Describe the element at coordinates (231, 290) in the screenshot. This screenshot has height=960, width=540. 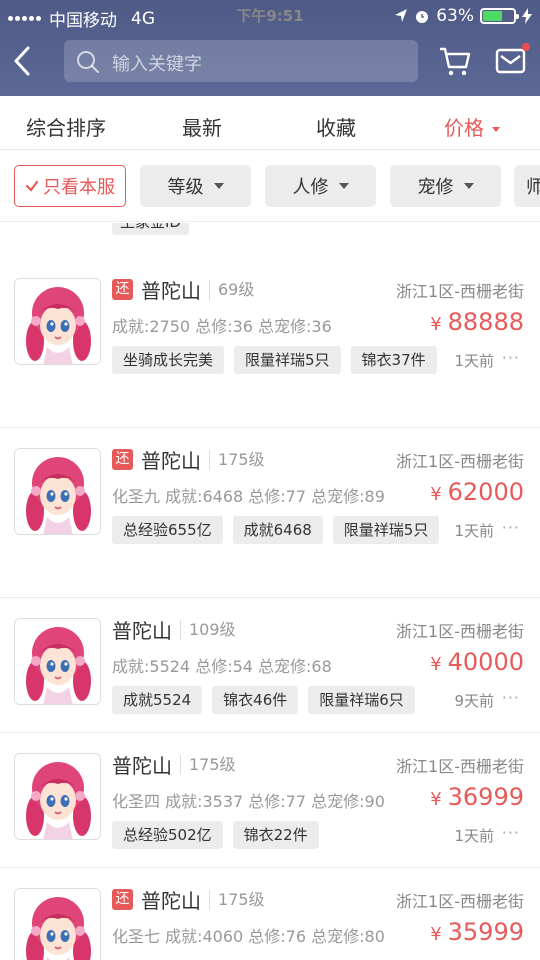
I see `level-label: 69级` at that location.